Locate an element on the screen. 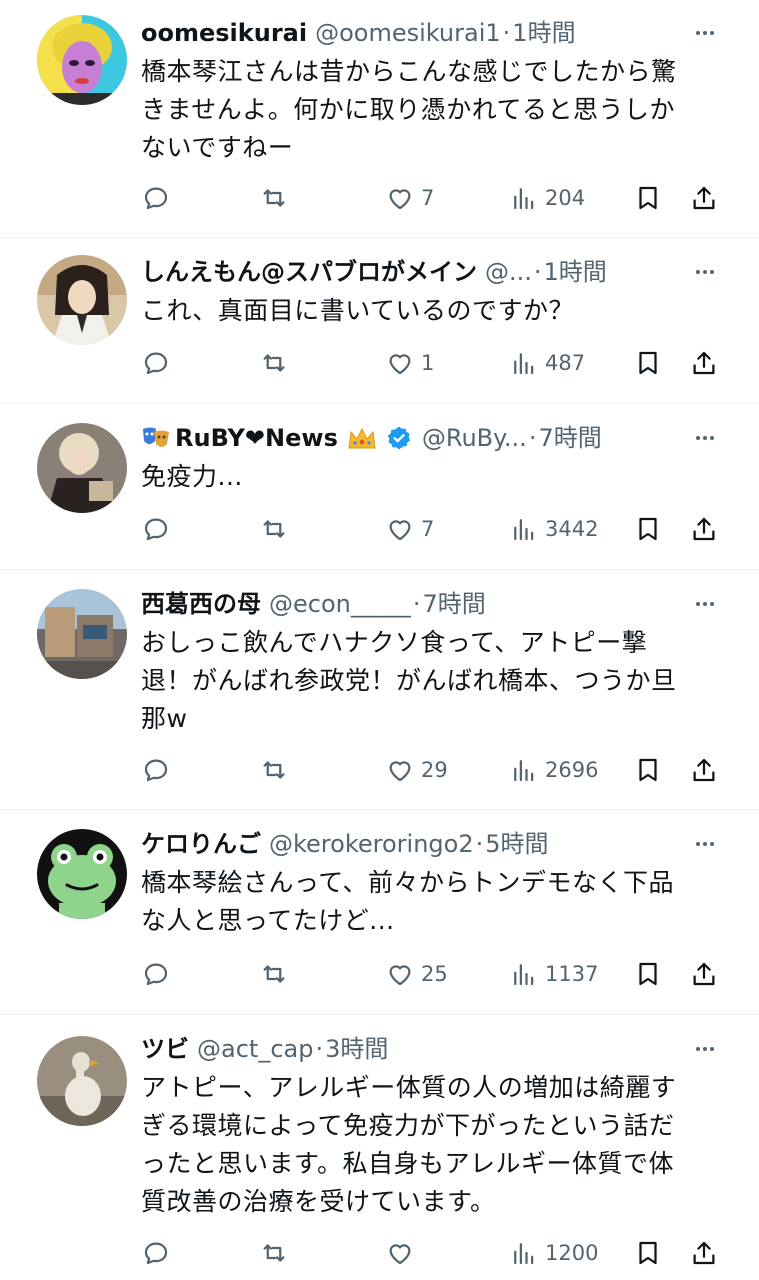  views-button: 2696 is located at coordinates (553, 770).